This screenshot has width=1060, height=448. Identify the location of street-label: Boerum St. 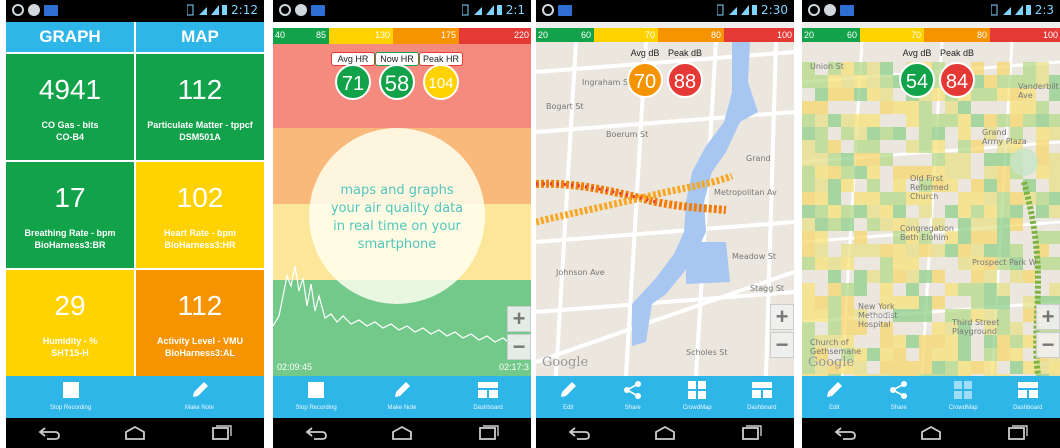
(627, 134).